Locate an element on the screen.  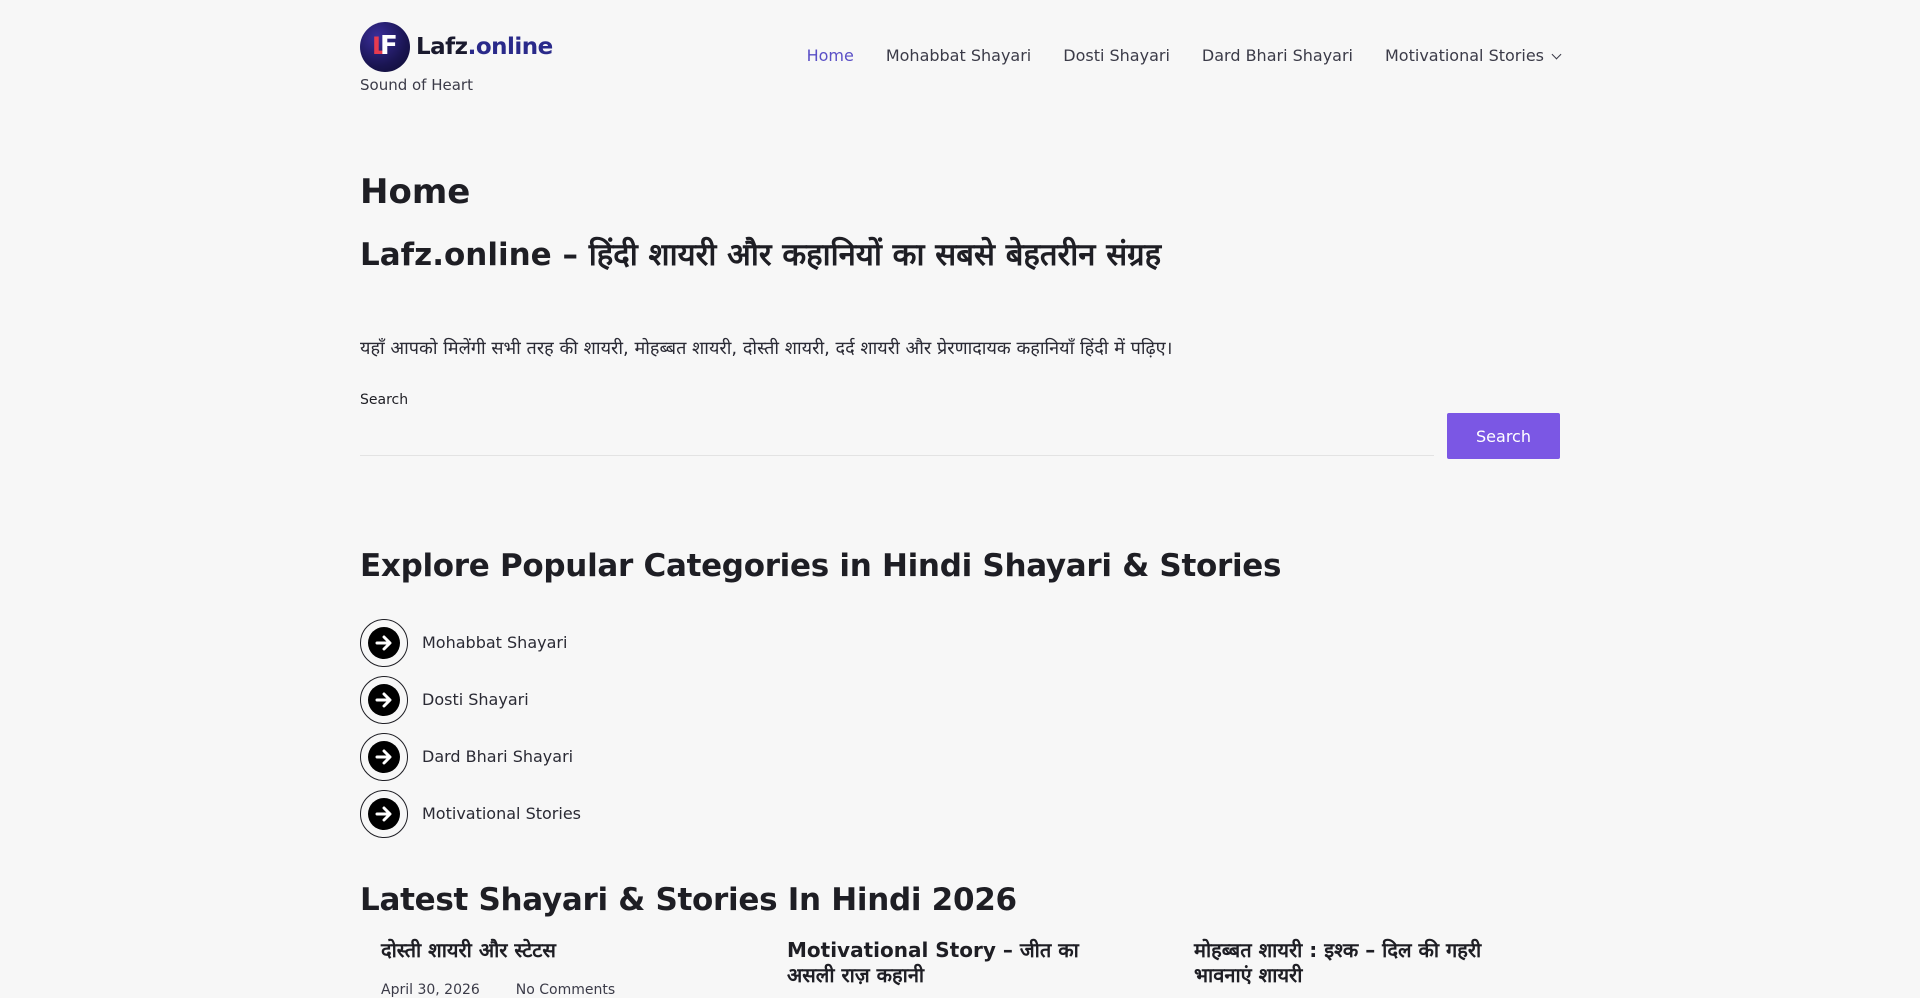
nav-item-home: Home is located at coordinates (830, 55).